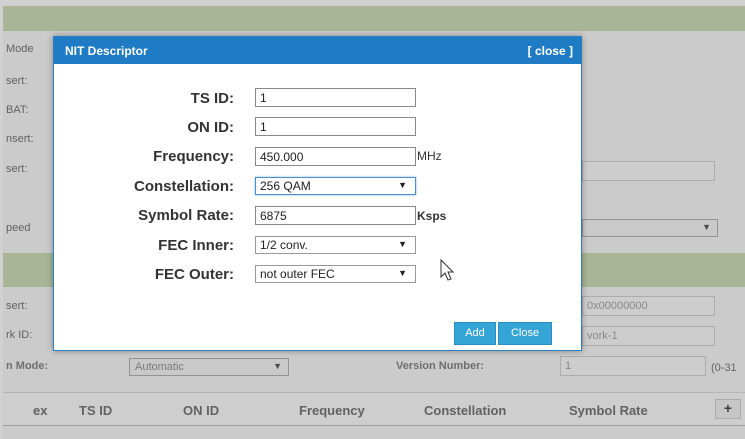  What do you see at coordinates (550, 51) in the screenshot?
I see `dialog-close-link: [ close ]` at bounding box center [550, 51].